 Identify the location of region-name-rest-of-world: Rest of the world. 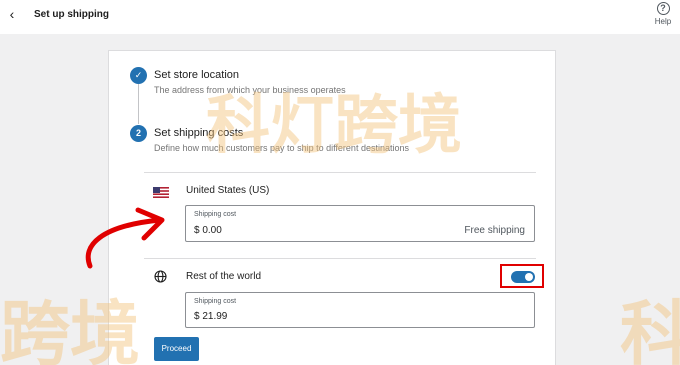
(224, 276).